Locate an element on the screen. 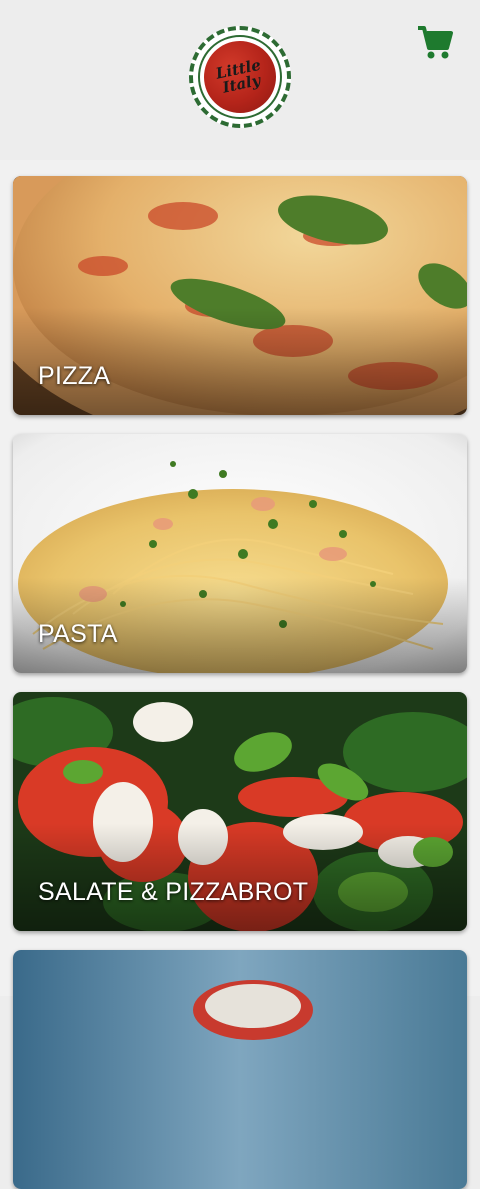  logo-badge: Little Italy is located at coordinates (240, 77).